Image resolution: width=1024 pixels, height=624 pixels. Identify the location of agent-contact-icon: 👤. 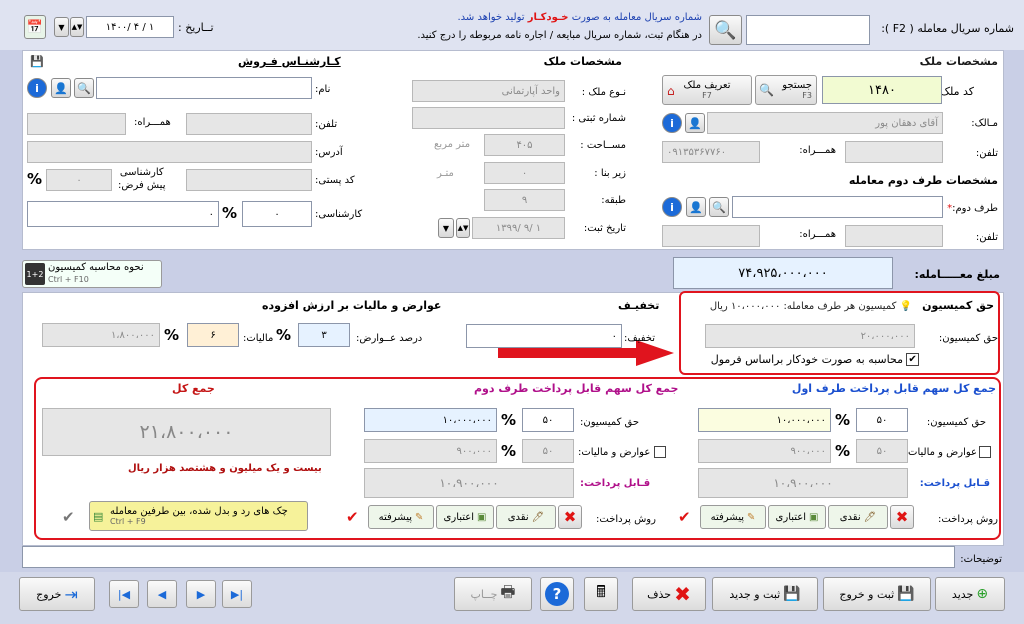
(61, 88).